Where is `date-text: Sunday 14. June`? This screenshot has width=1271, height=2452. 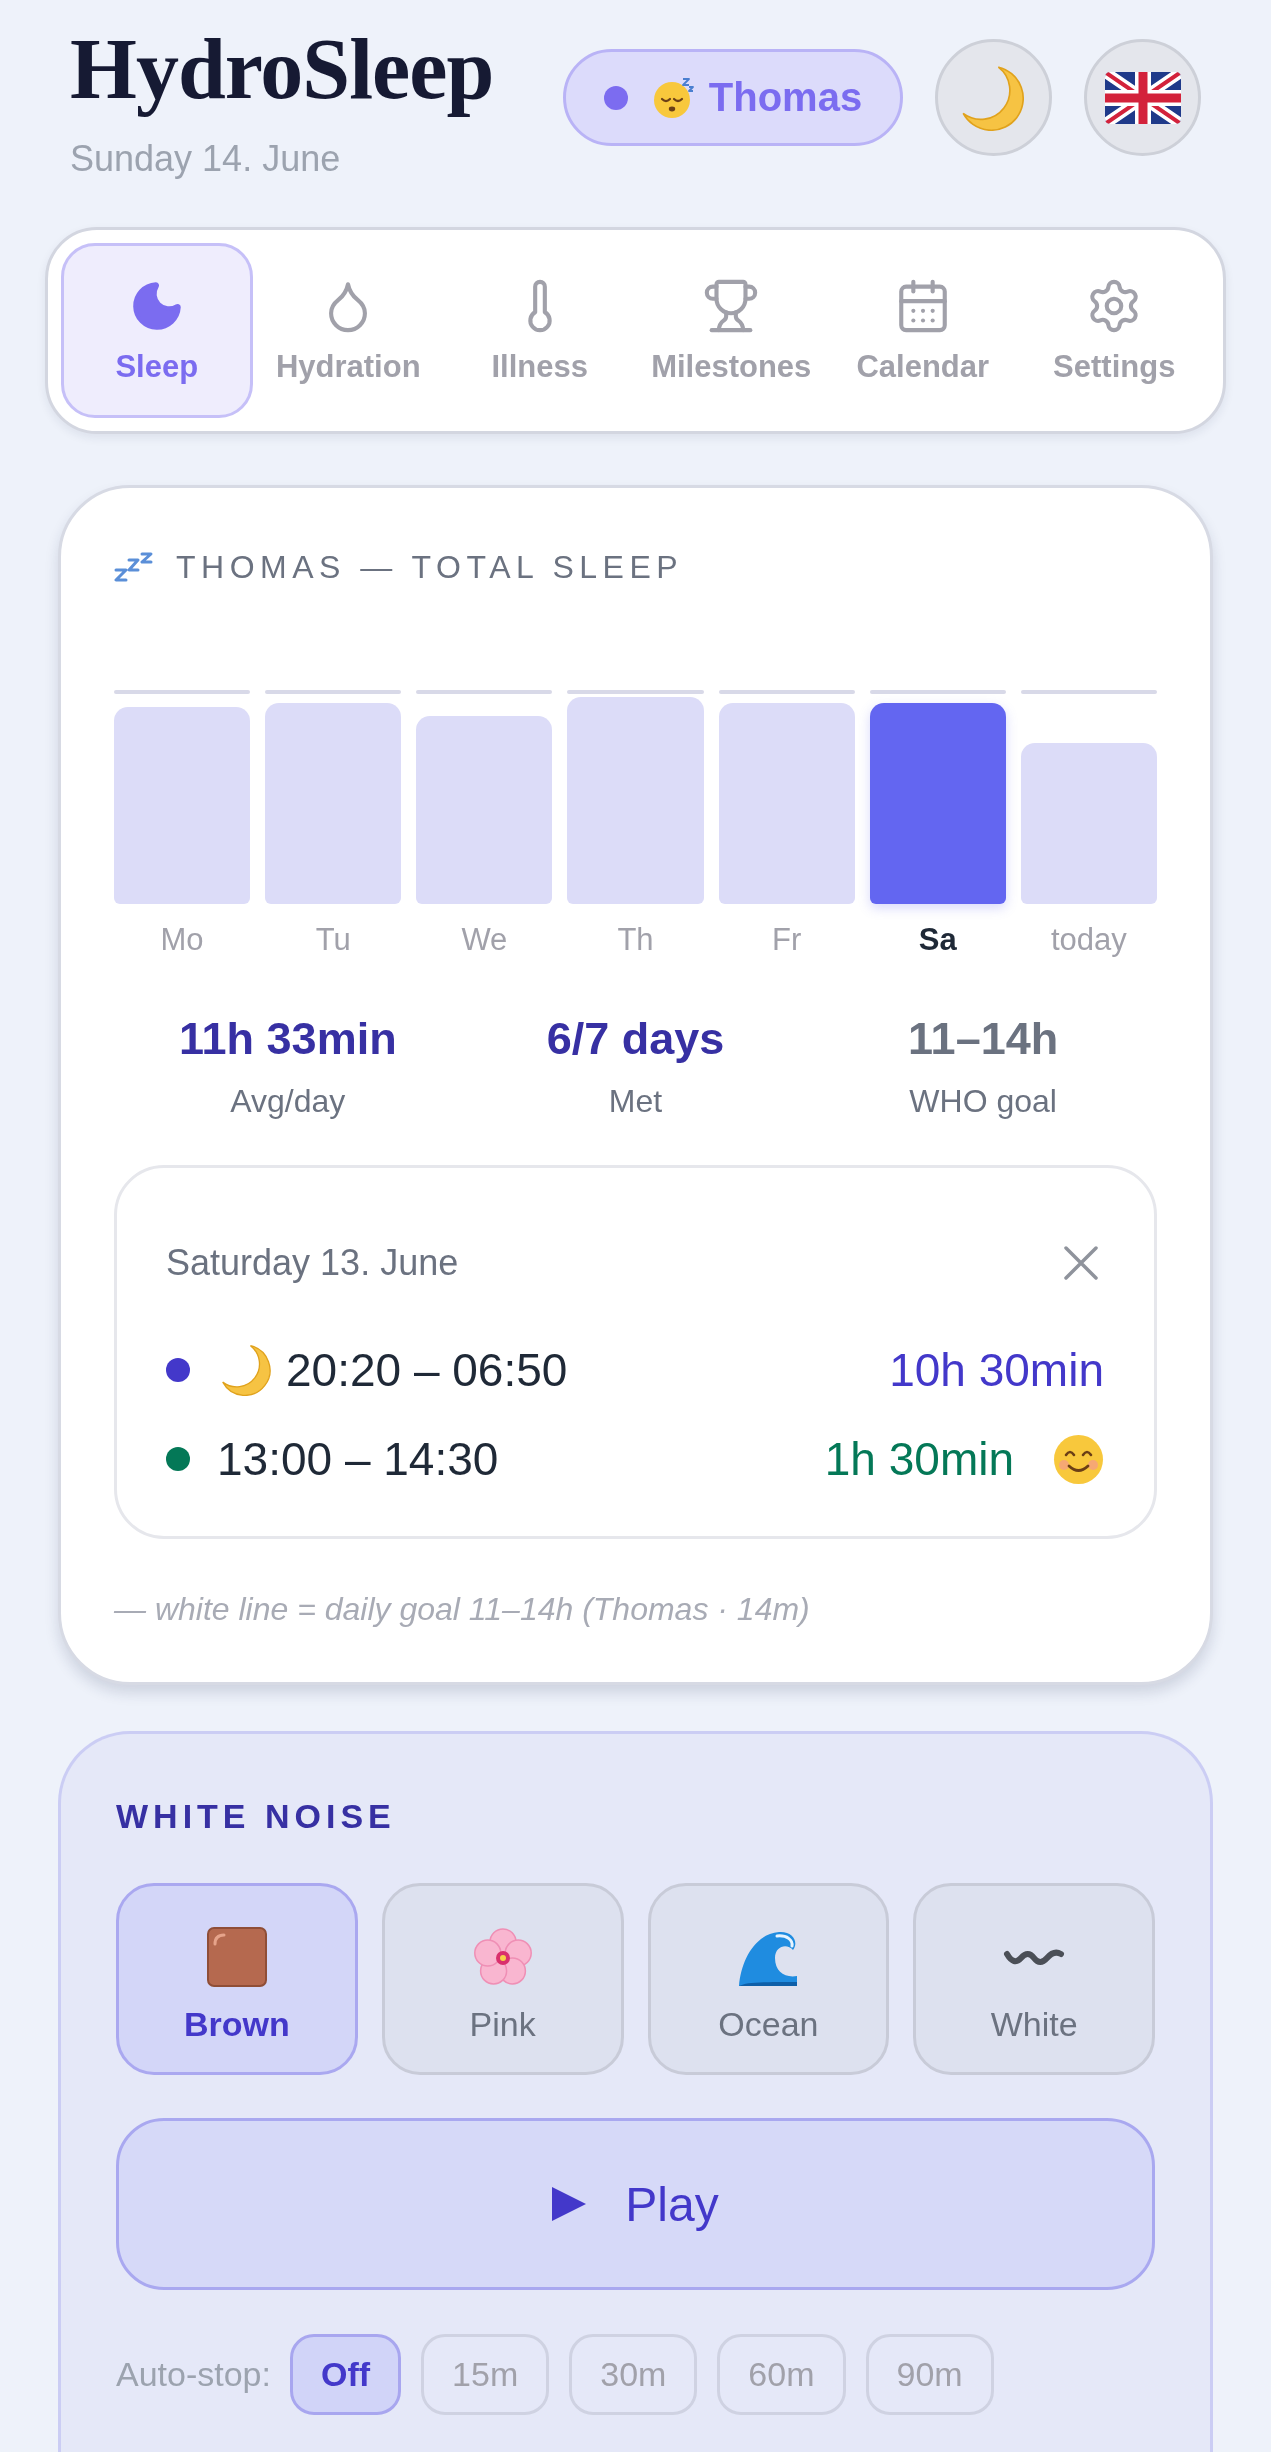
date-text: Sunday 14. June is located at coordinates (205, 158).